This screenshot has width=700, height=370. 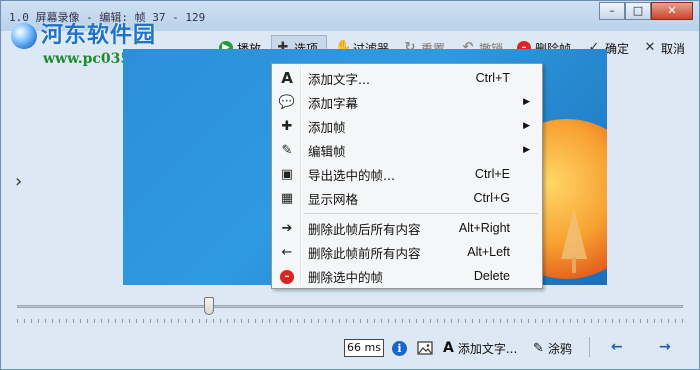 What do you see at coordinates (574, 241) in the screenshot?
I see `tree-graphic` at bounding box center [574, 241].